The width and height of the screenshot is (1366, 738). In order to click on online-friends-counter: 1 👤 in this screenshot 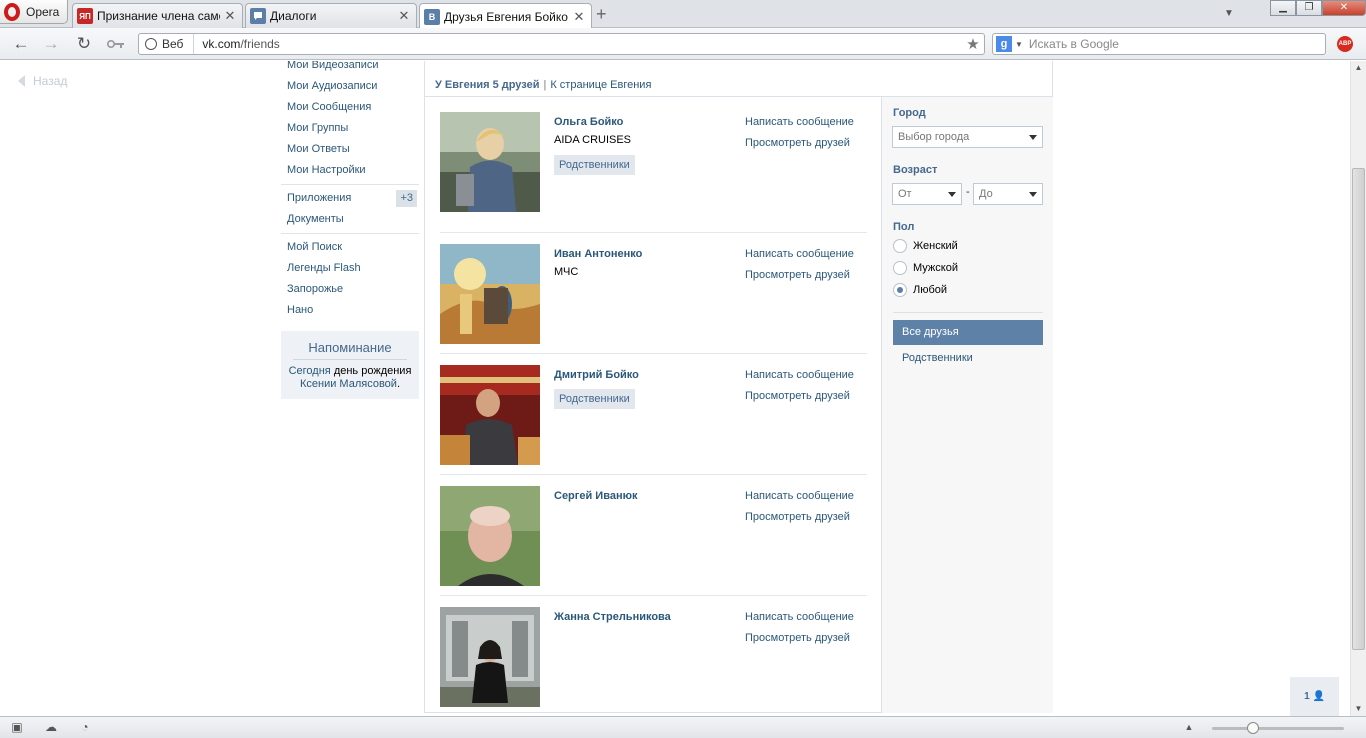, I will do `click(1314, 696)`.